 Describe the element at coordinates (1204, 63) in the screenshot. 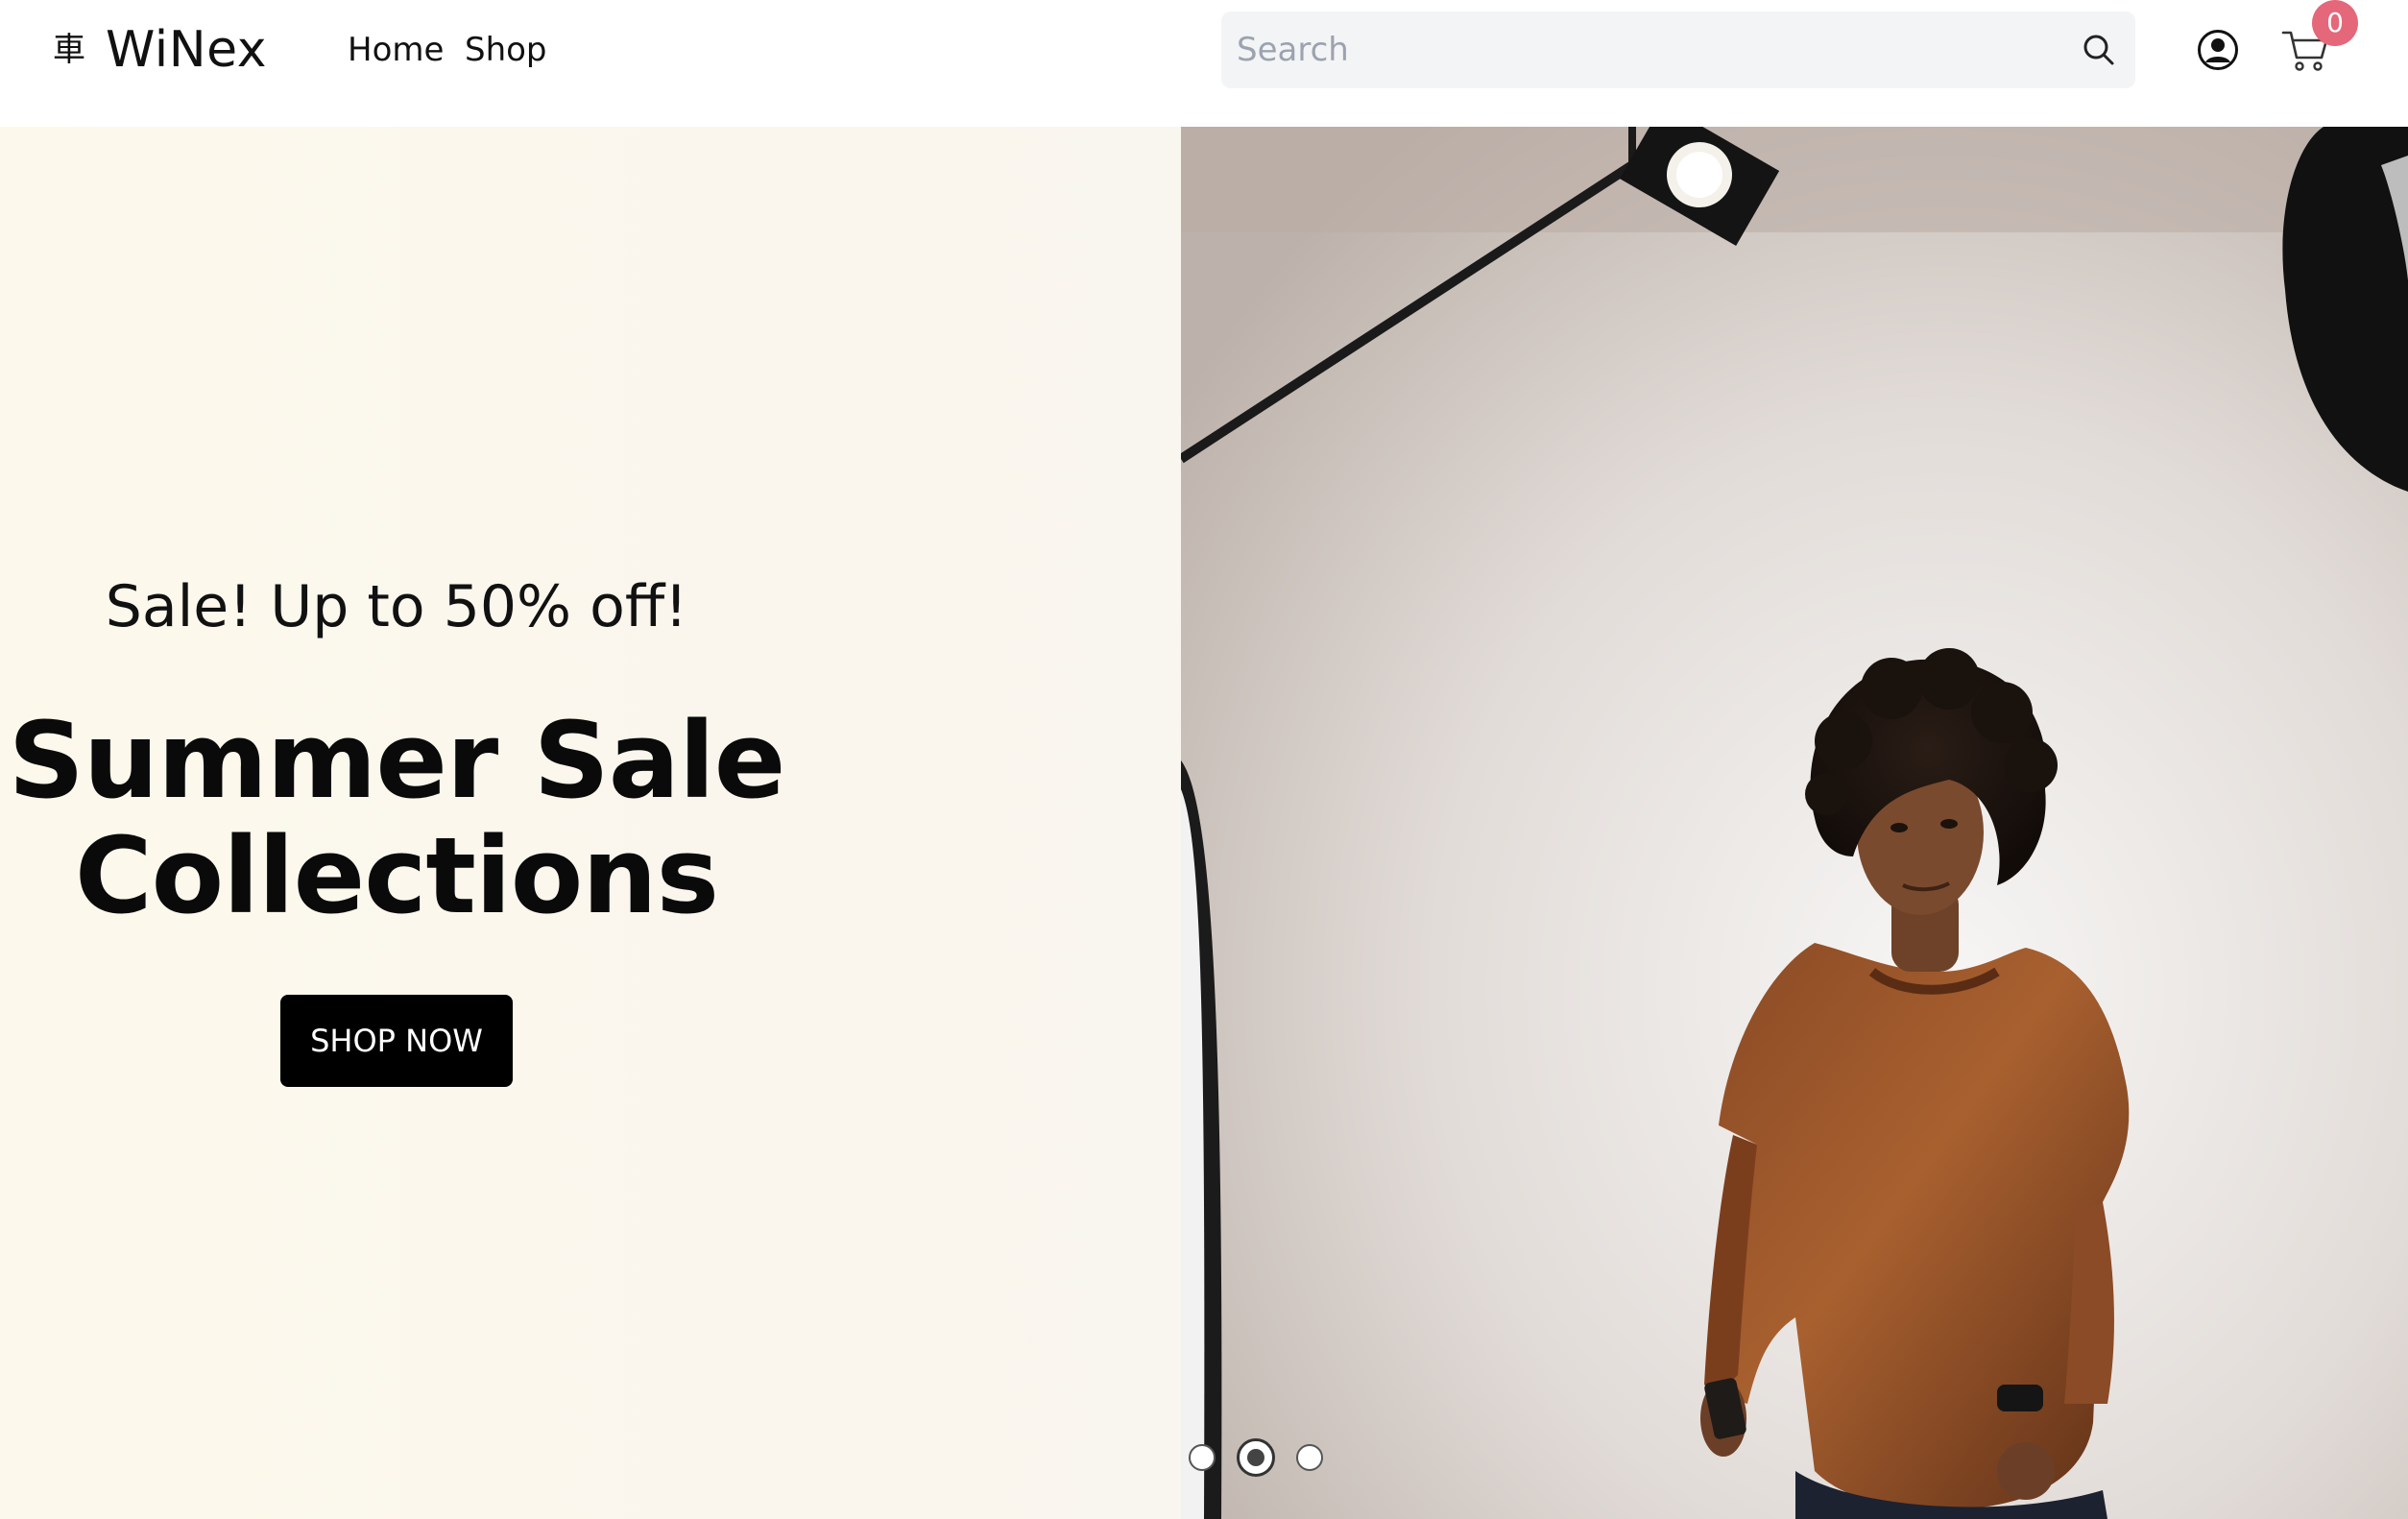

I see `site-header: 車 WiNex Home Shop 0` at that location.